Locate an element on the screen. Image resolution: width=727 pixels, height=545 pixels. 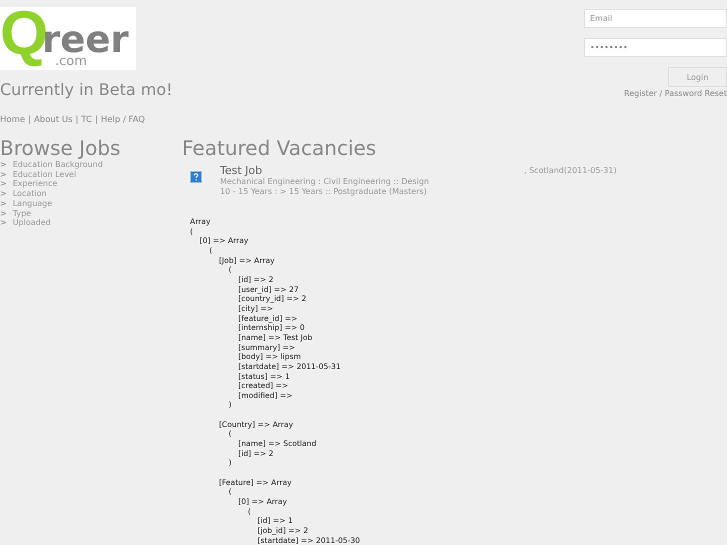
job-requirements: 10 - 15 Years : > 15 Years :: Postgraduate (Masters) is located at coordinates (324, 192).